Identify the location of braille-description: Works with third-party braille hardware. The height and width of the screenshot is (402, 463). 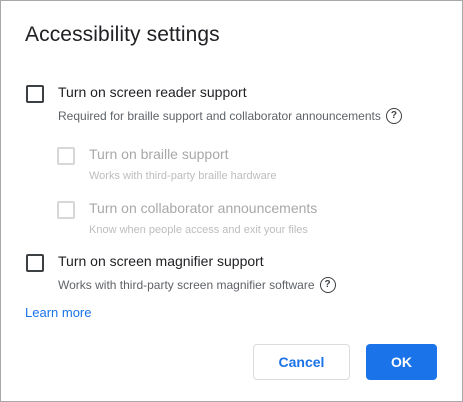
(183, 176).